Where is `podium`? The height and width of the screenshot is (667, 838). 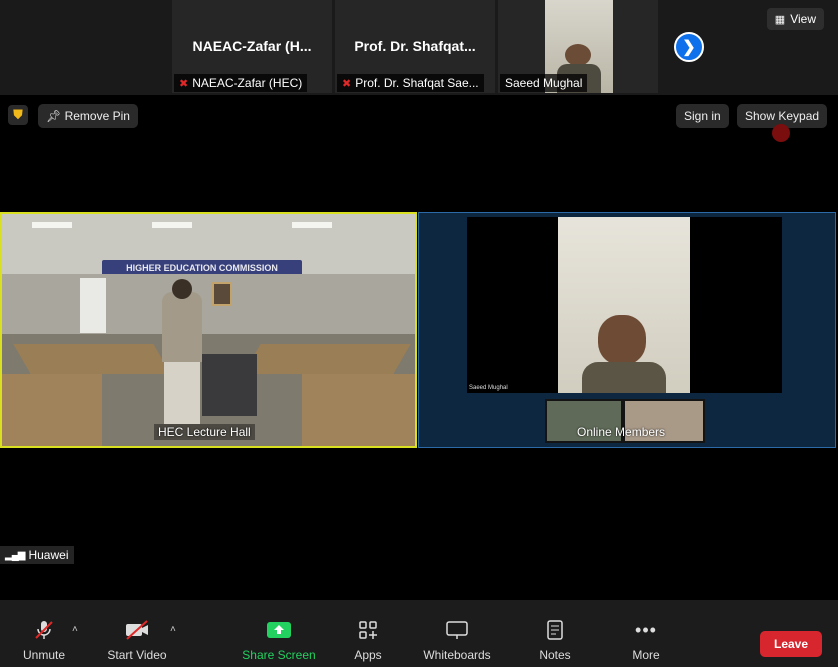
podium is located at coordinates (229, 385).